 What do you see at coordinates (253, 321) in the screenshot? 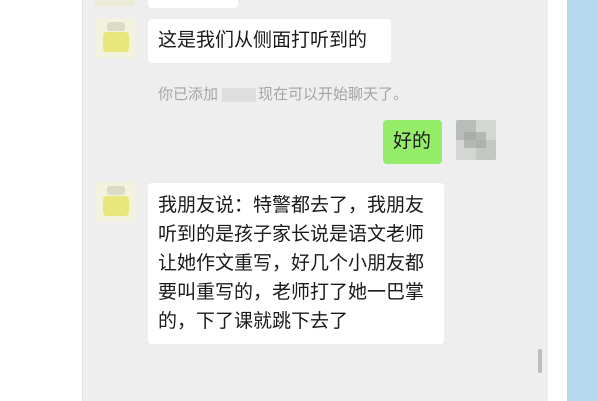
I see `message-line: 的，下了课就跳下去了` at bounding box center [253, 321].